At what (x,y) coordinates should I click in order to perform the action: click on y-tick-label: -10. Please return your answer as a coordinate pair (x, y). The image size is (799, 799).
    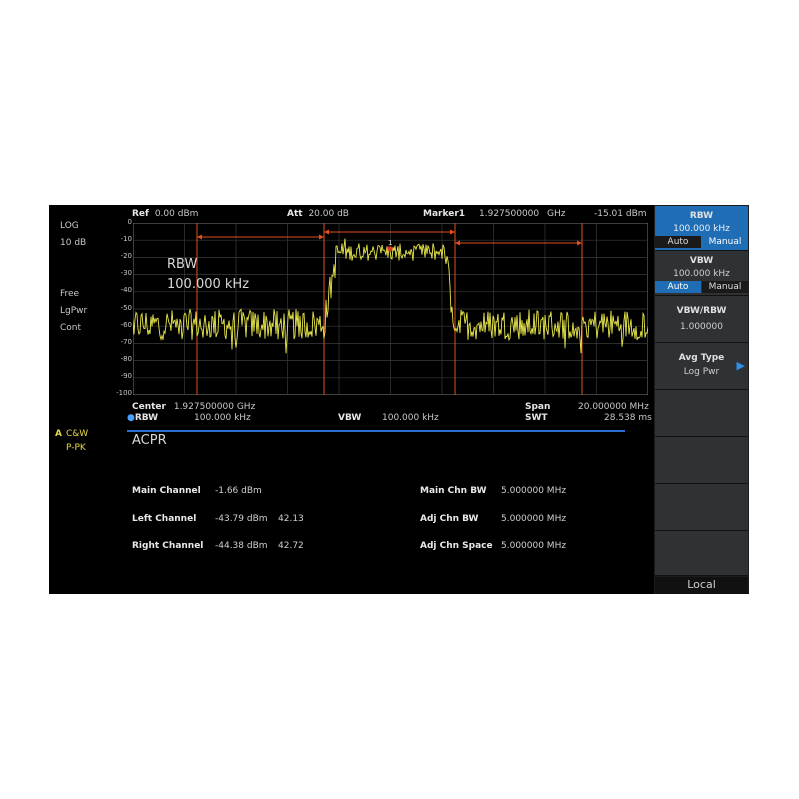
    Looking at the image, I should click on (126, 239).